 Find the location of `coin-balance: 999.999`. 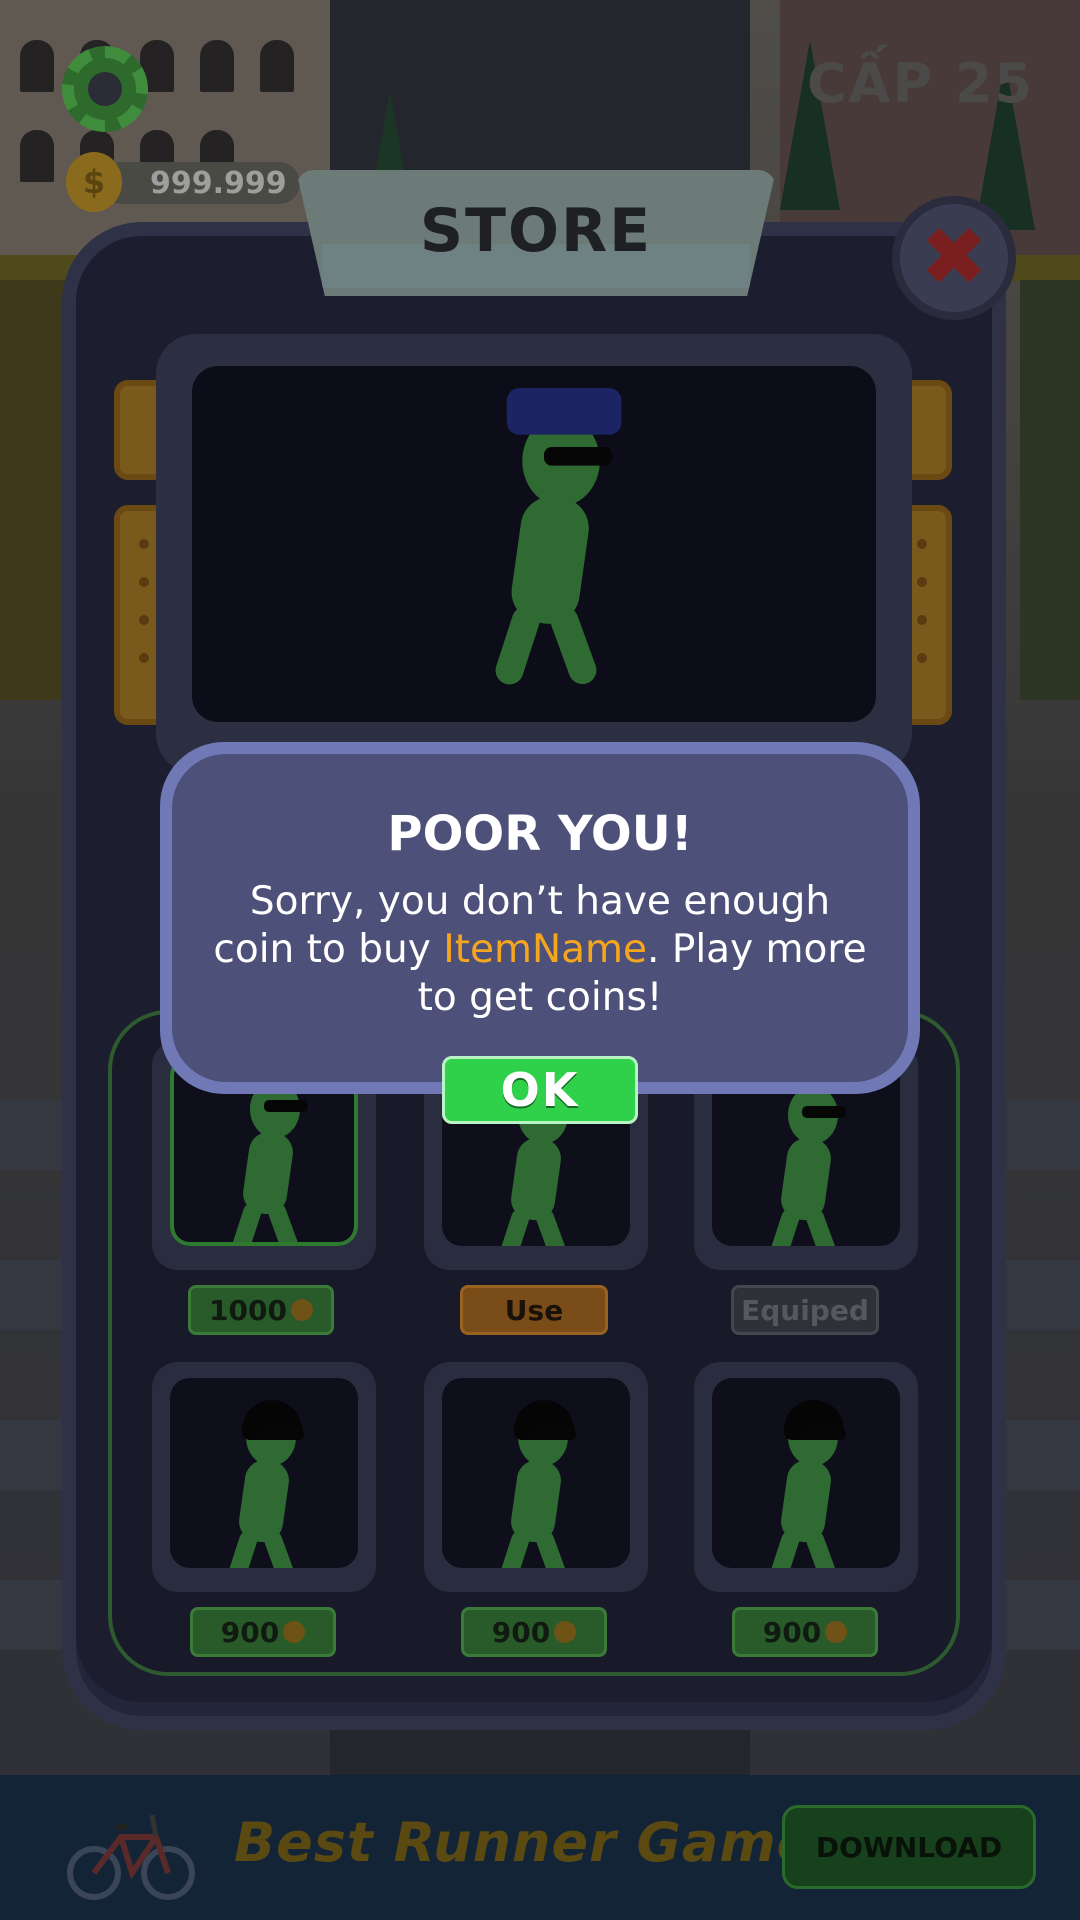

coin-balance: 999.999 is located at coordinates (200, 183).